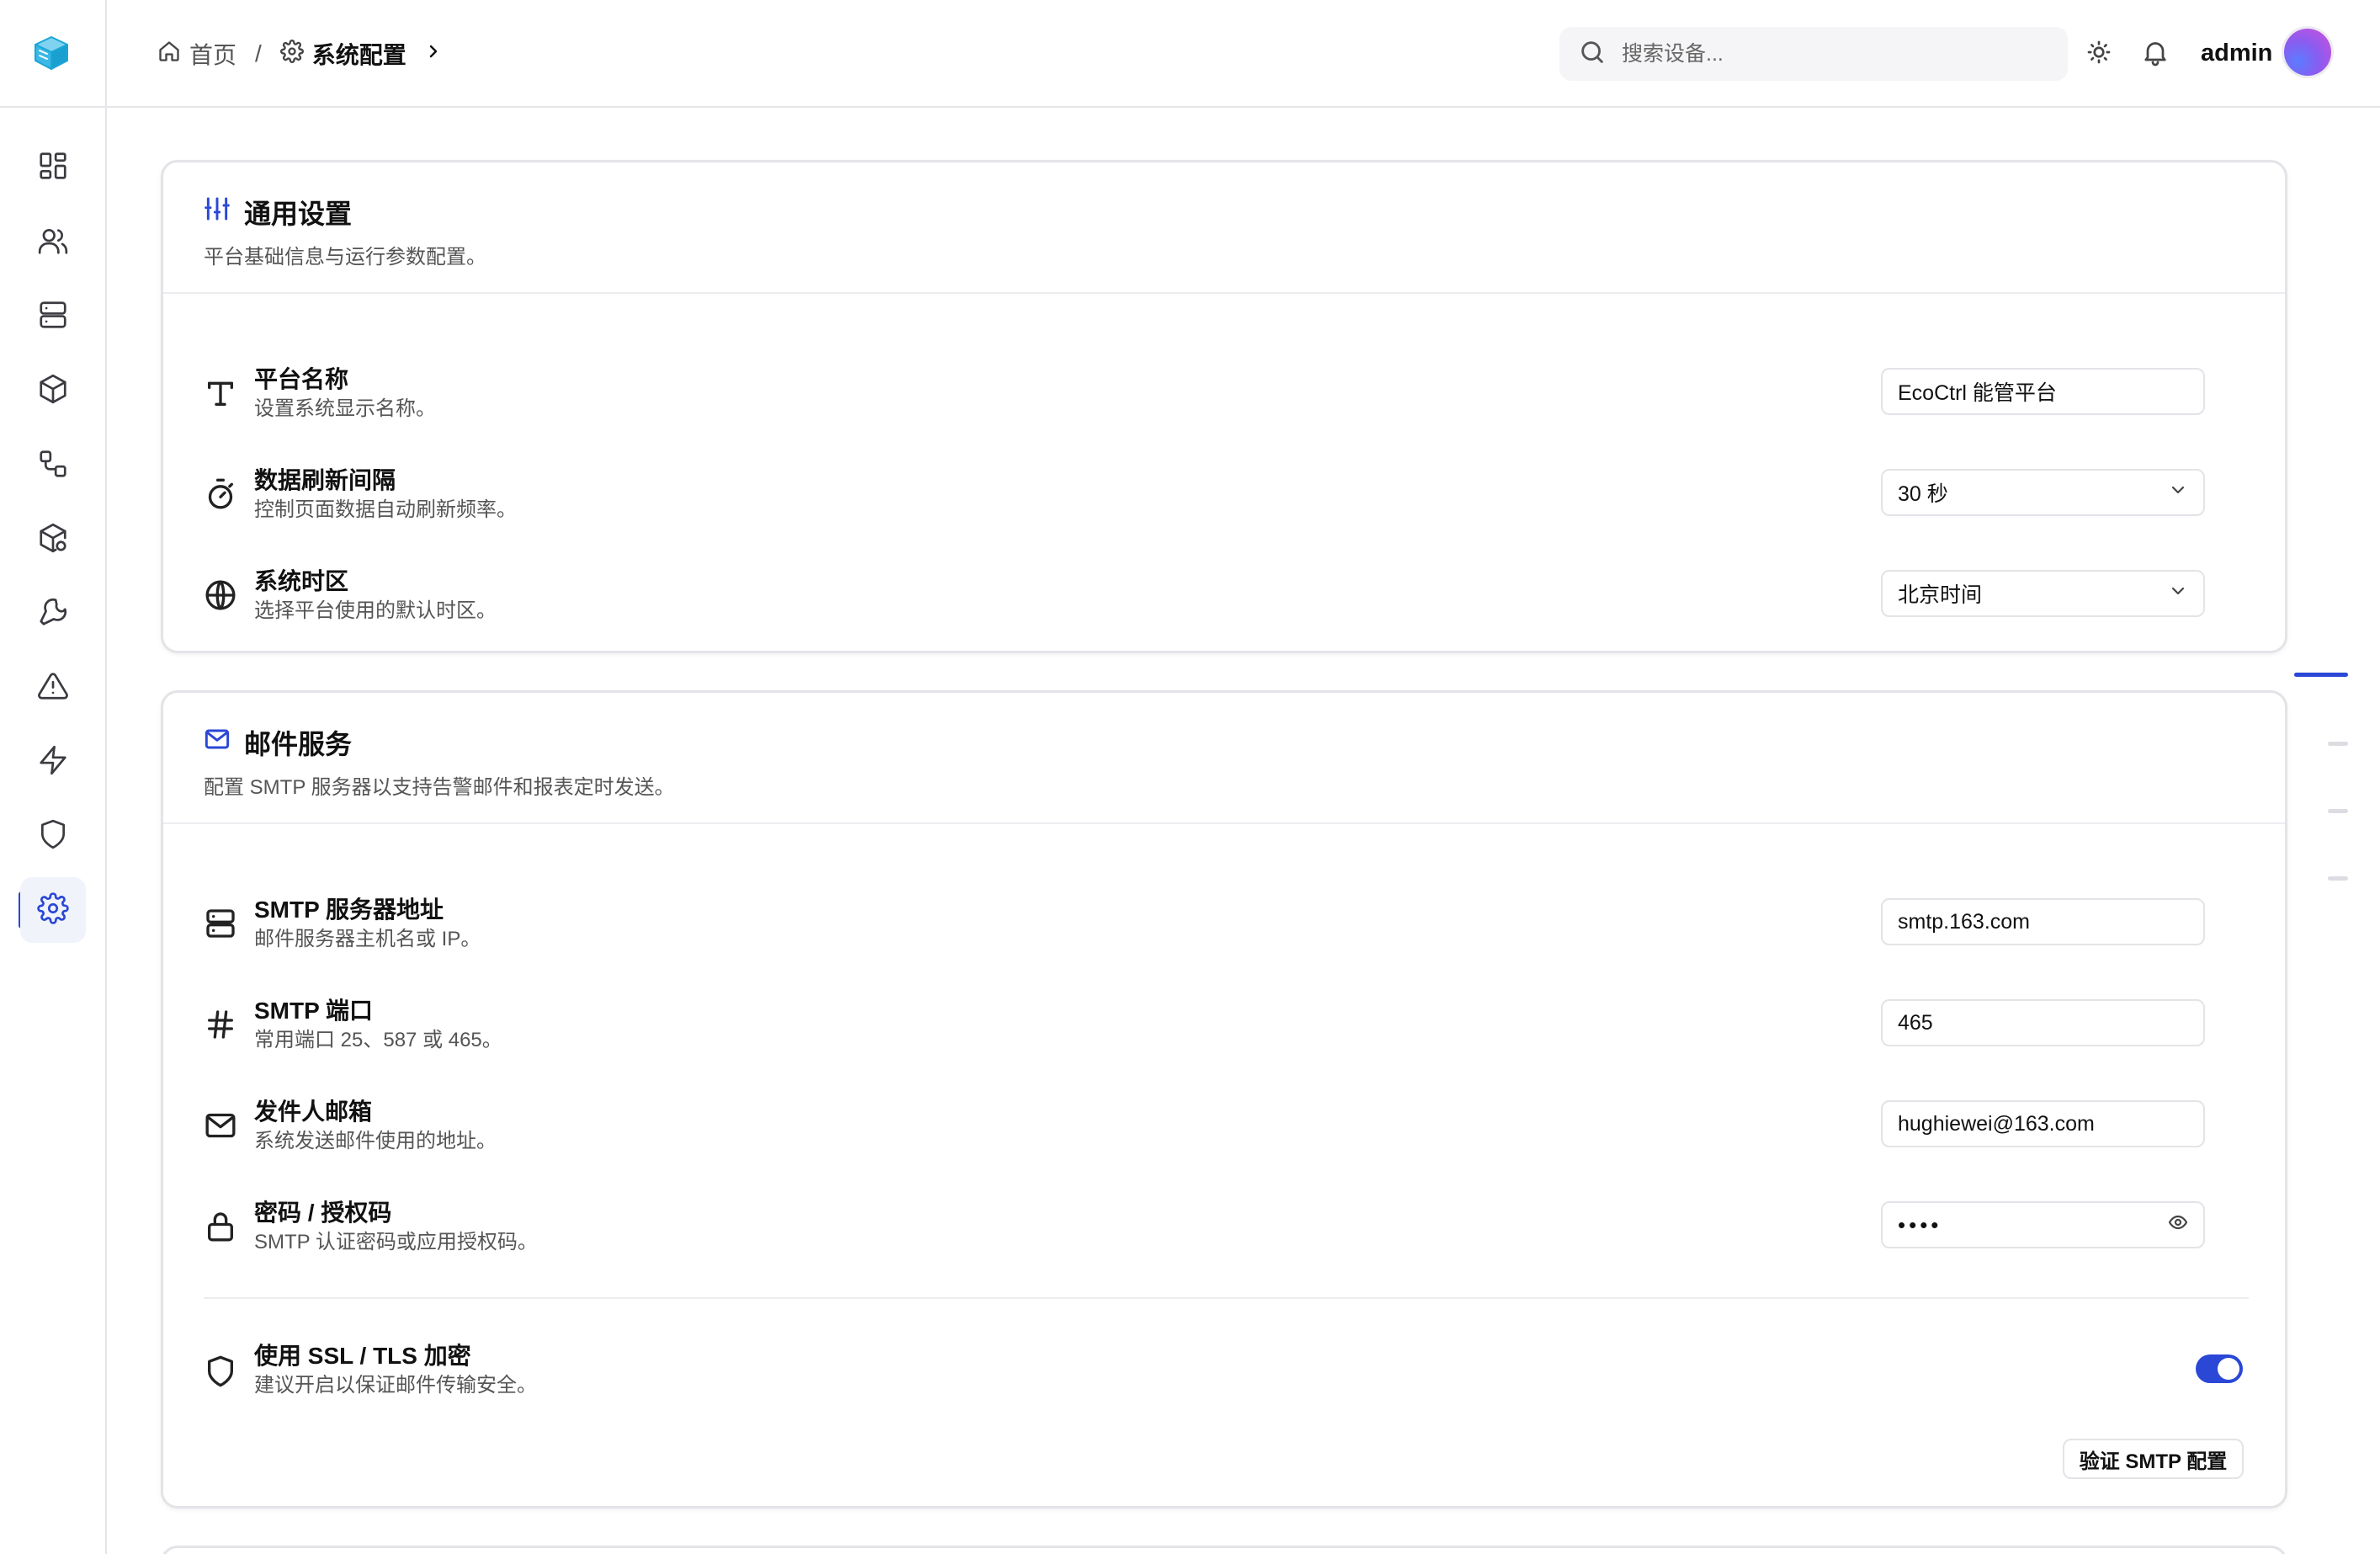 The width and height of the screenshot is (2380, 1554). Describe the element at coordinates (378, 1040) in the screenshot. I see `setting-help: 常用端口 25、587 或 465。` at that location.